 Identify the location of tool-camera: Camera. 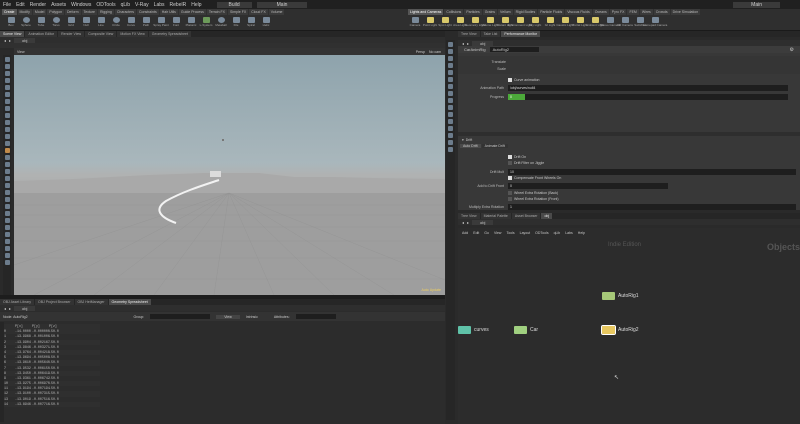
(415, 22).